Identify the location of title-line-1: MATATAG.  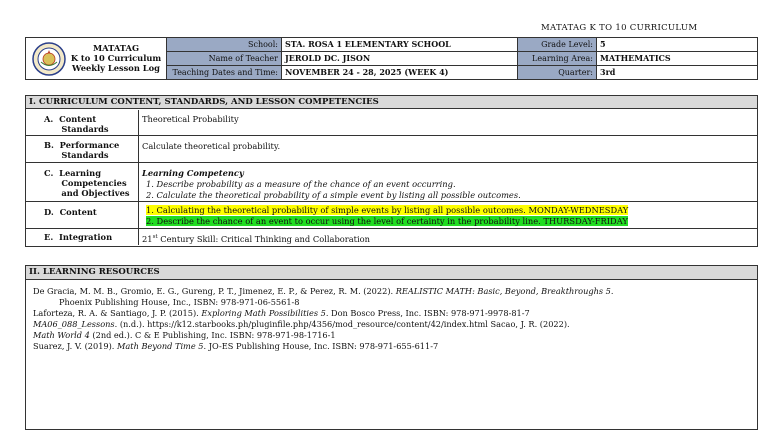
(116, 48).